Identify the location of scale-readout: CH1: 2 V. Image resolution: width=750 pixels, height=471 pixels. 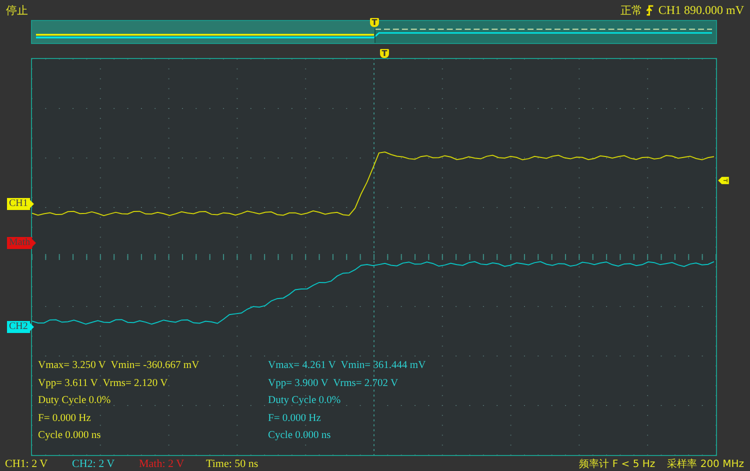
(27, 464).